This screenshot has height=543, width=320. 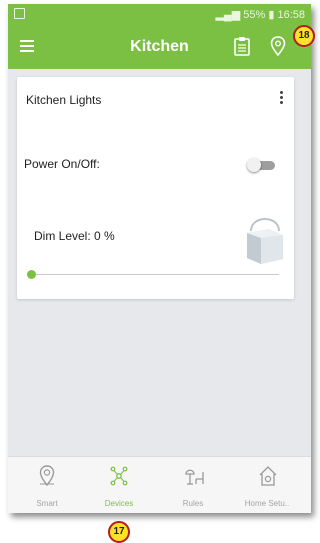 What do you see at coordinates (242, 46) in the screenshot?
I see `clipboard-icon` at bounding box center [242, 46].